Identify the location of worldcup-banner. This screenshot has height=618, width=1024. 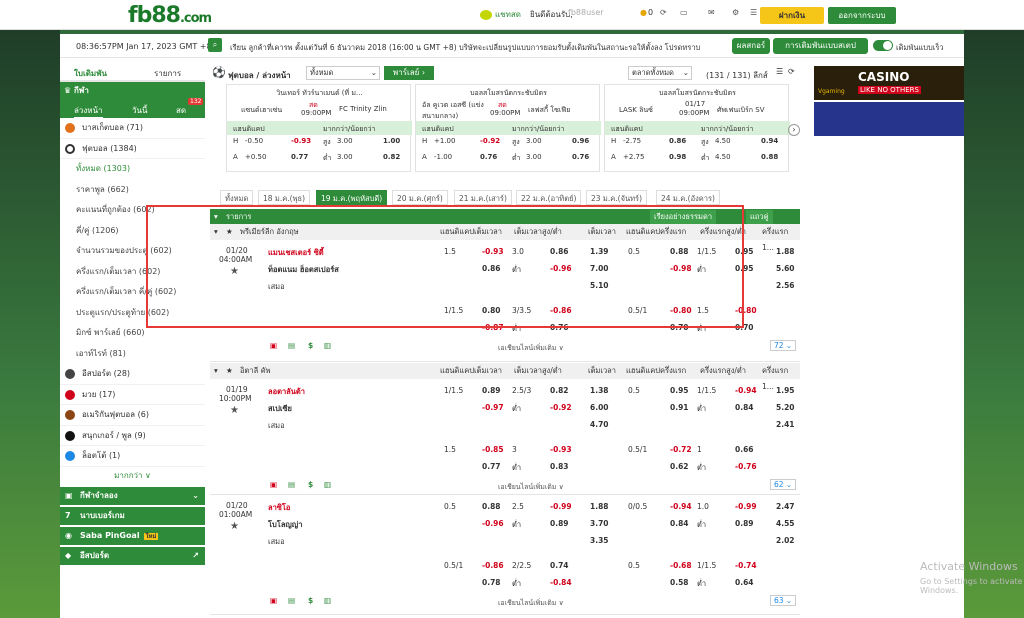
(889, 119).